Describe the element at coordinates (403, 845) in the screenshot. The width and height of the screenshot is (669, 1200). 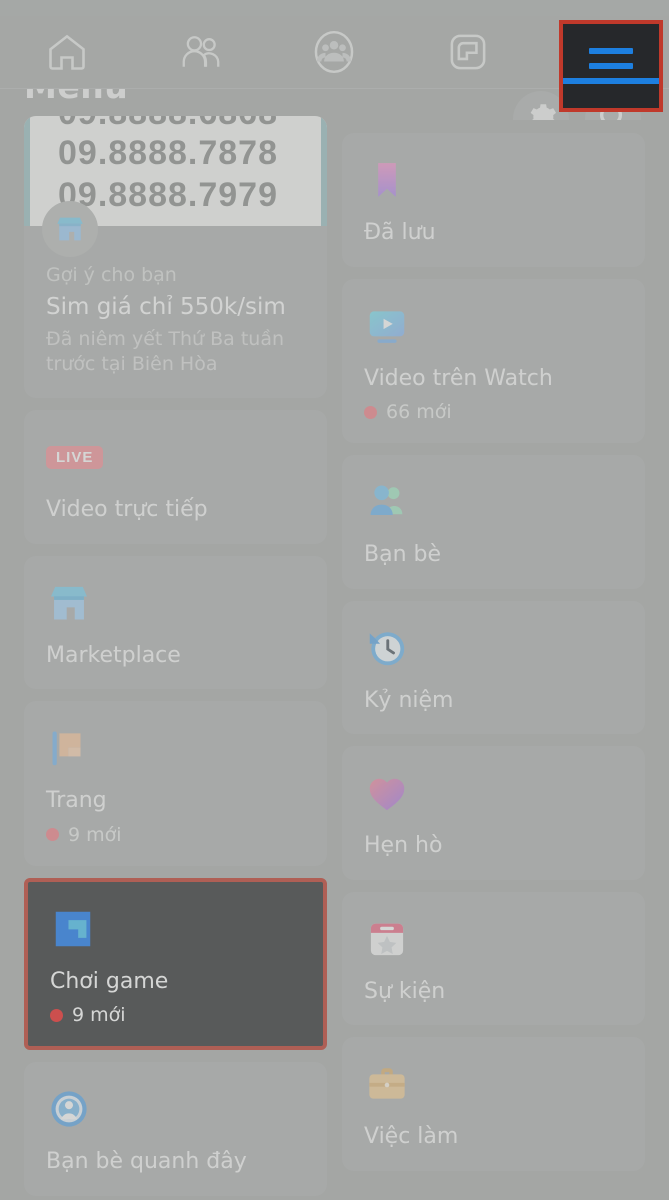
I see `menu-item-label: Hẹn hò` at that location.